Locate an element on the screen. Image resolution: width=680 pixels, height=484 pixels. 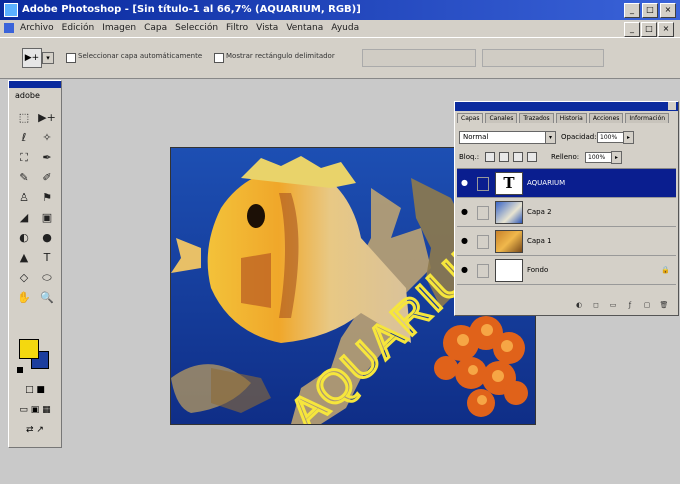
trash-icon: 🗑 is located at coordinates (664, 305).